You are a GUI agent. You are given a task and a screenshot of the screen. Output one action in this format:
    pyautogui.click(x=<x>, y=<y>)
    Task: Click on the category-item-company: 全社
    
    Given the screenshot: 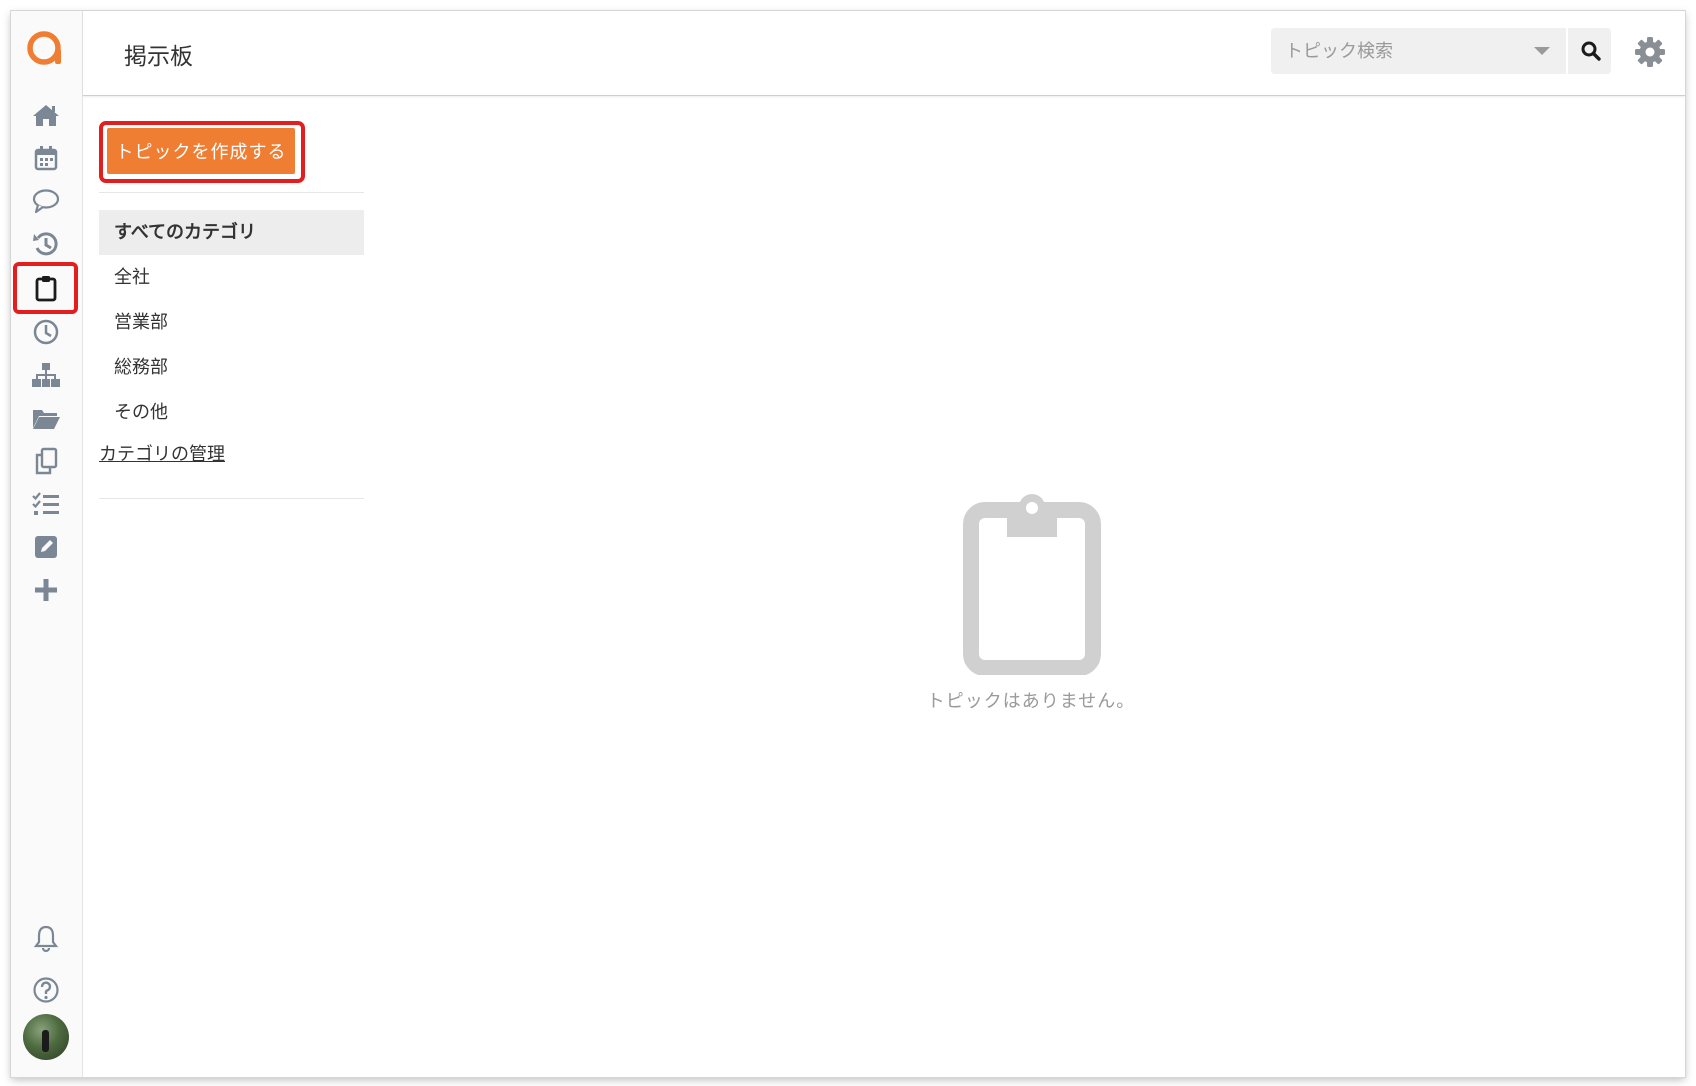 What is the action you would take?
    pyautogui.click(x=231, y=277)
    